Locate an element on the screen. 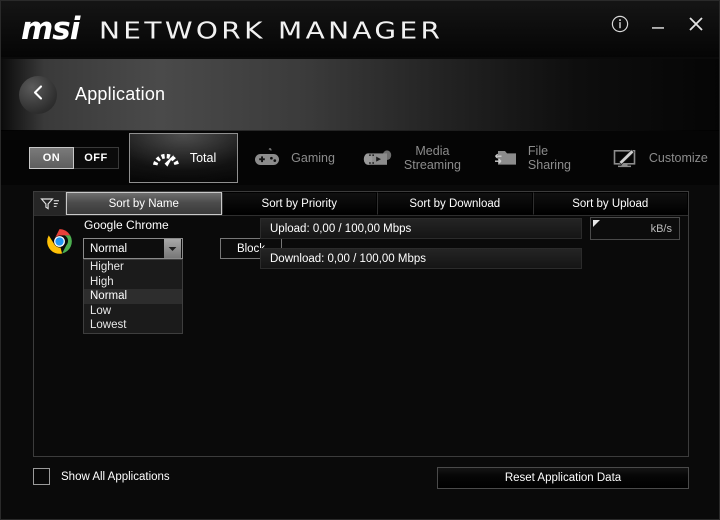  download-meter: Download: 0,00 / 100,00 Mbps is located at coordinates (421, 258).